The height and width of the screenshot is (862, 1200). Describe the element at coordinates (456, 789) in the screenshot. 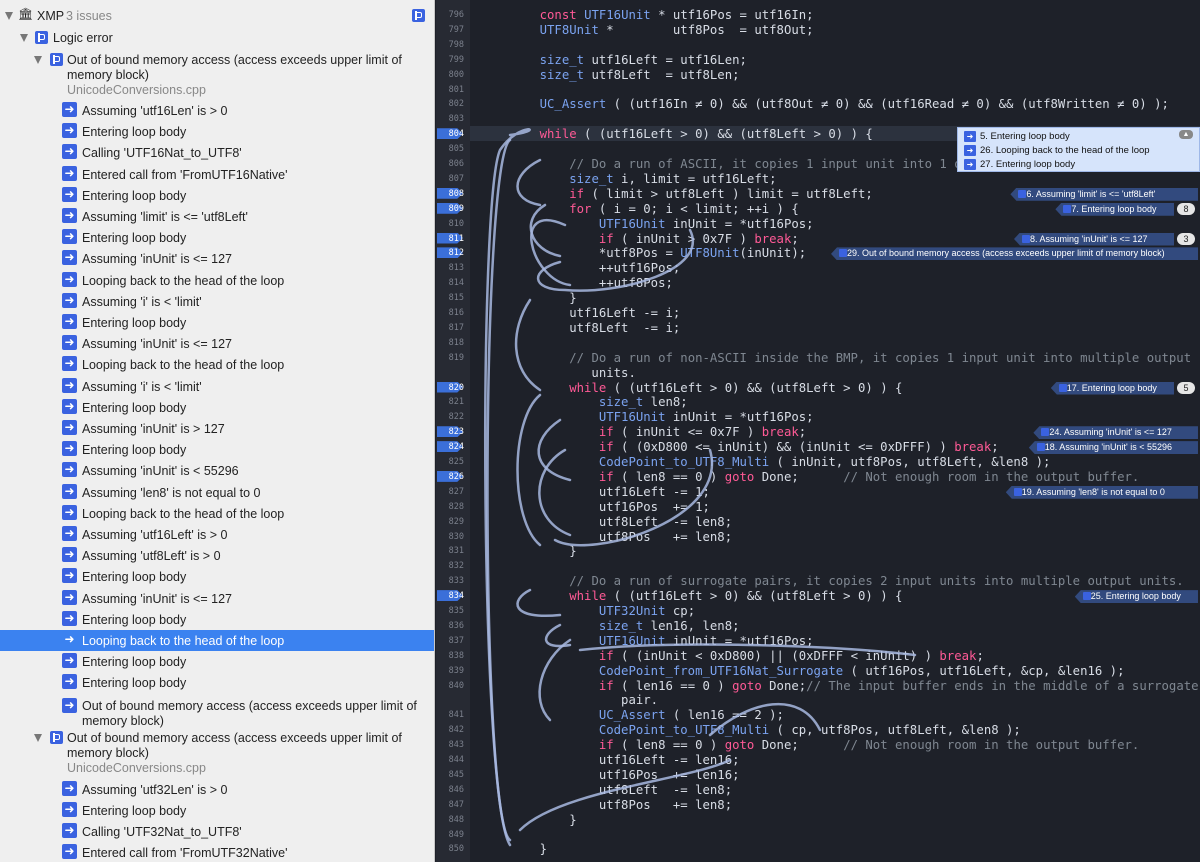

I see `line-number: 846` at that location.